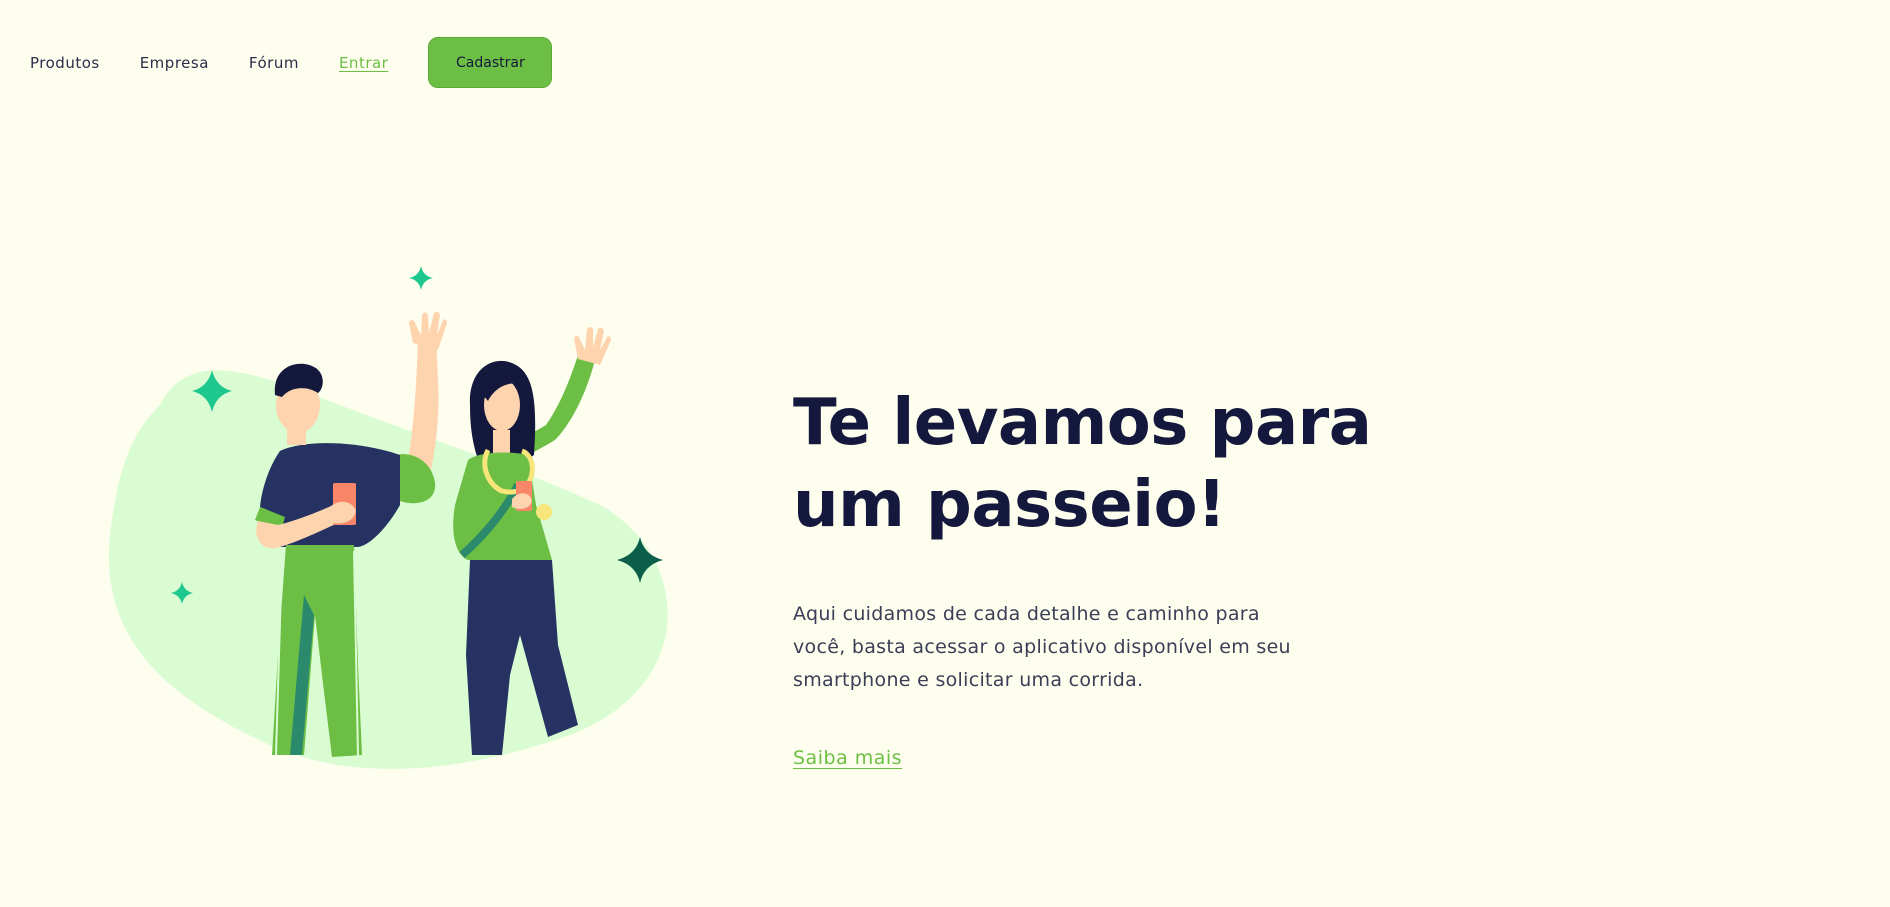 The width and height of the screenshot is (1890, 907). Describe the element at coordinates (65, 63) in the screenshot. I see `nav-link-produtos: Produtos` at that location.